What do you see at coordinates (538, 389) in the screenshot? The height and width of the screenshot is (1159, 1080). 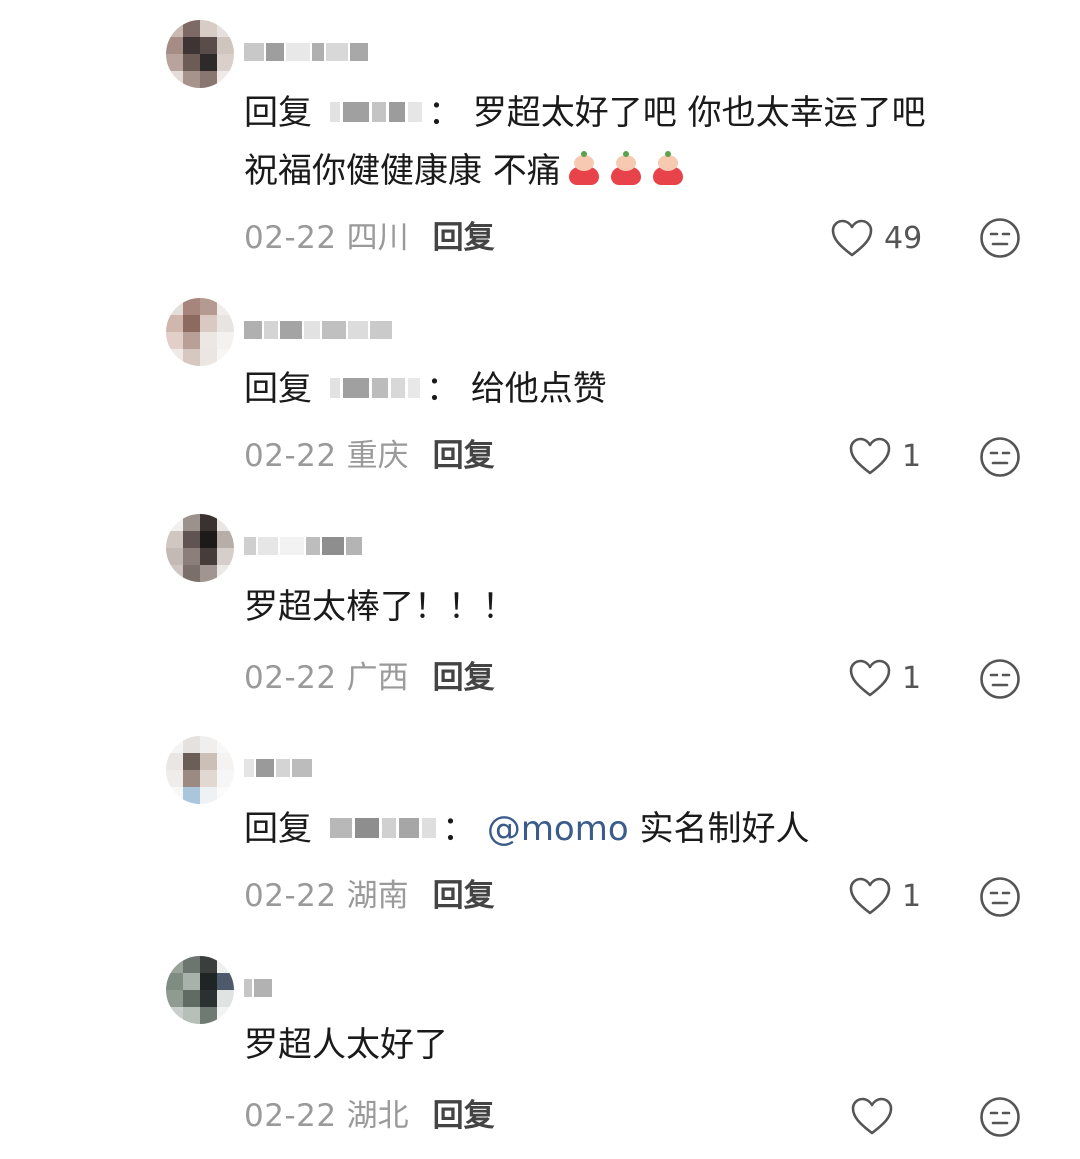 I see `comment-text-line1: 给他点赞` at bounding box center [538, 389].